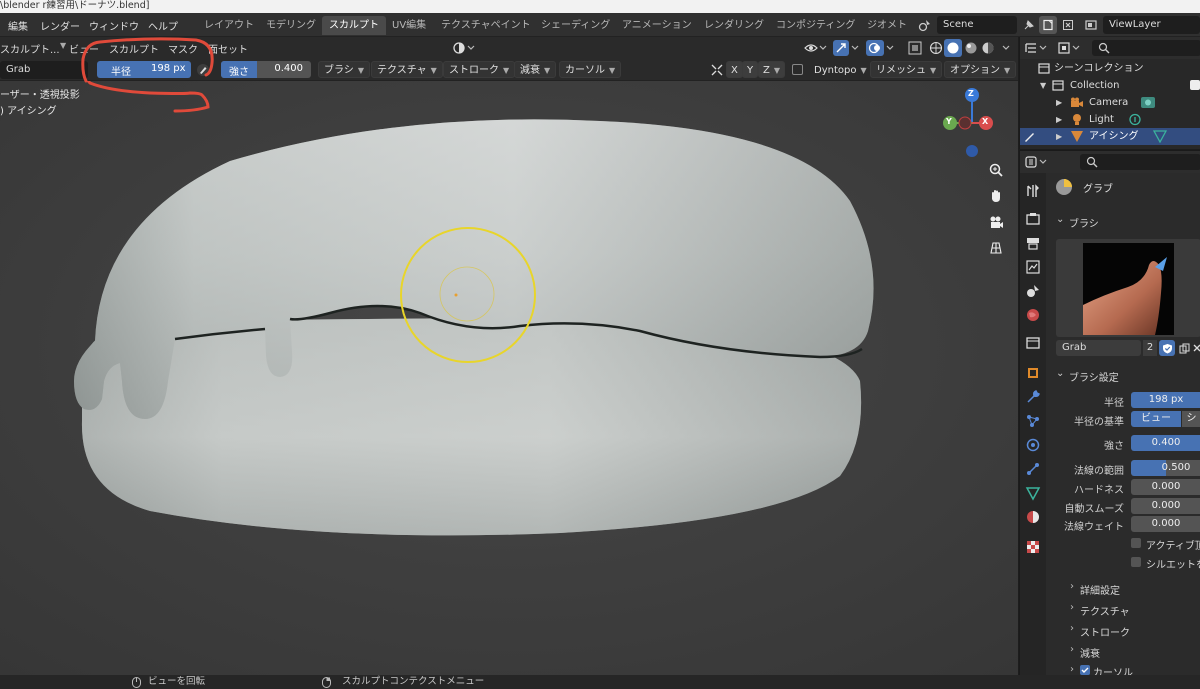  I want to click on fake-user-shield-icon, so click(1167, 348).